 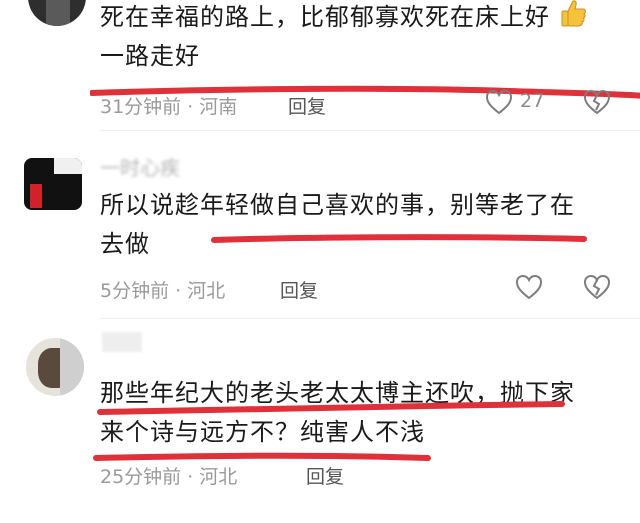 I want to click on comment-line: 去做, so click(x=125, y=244).